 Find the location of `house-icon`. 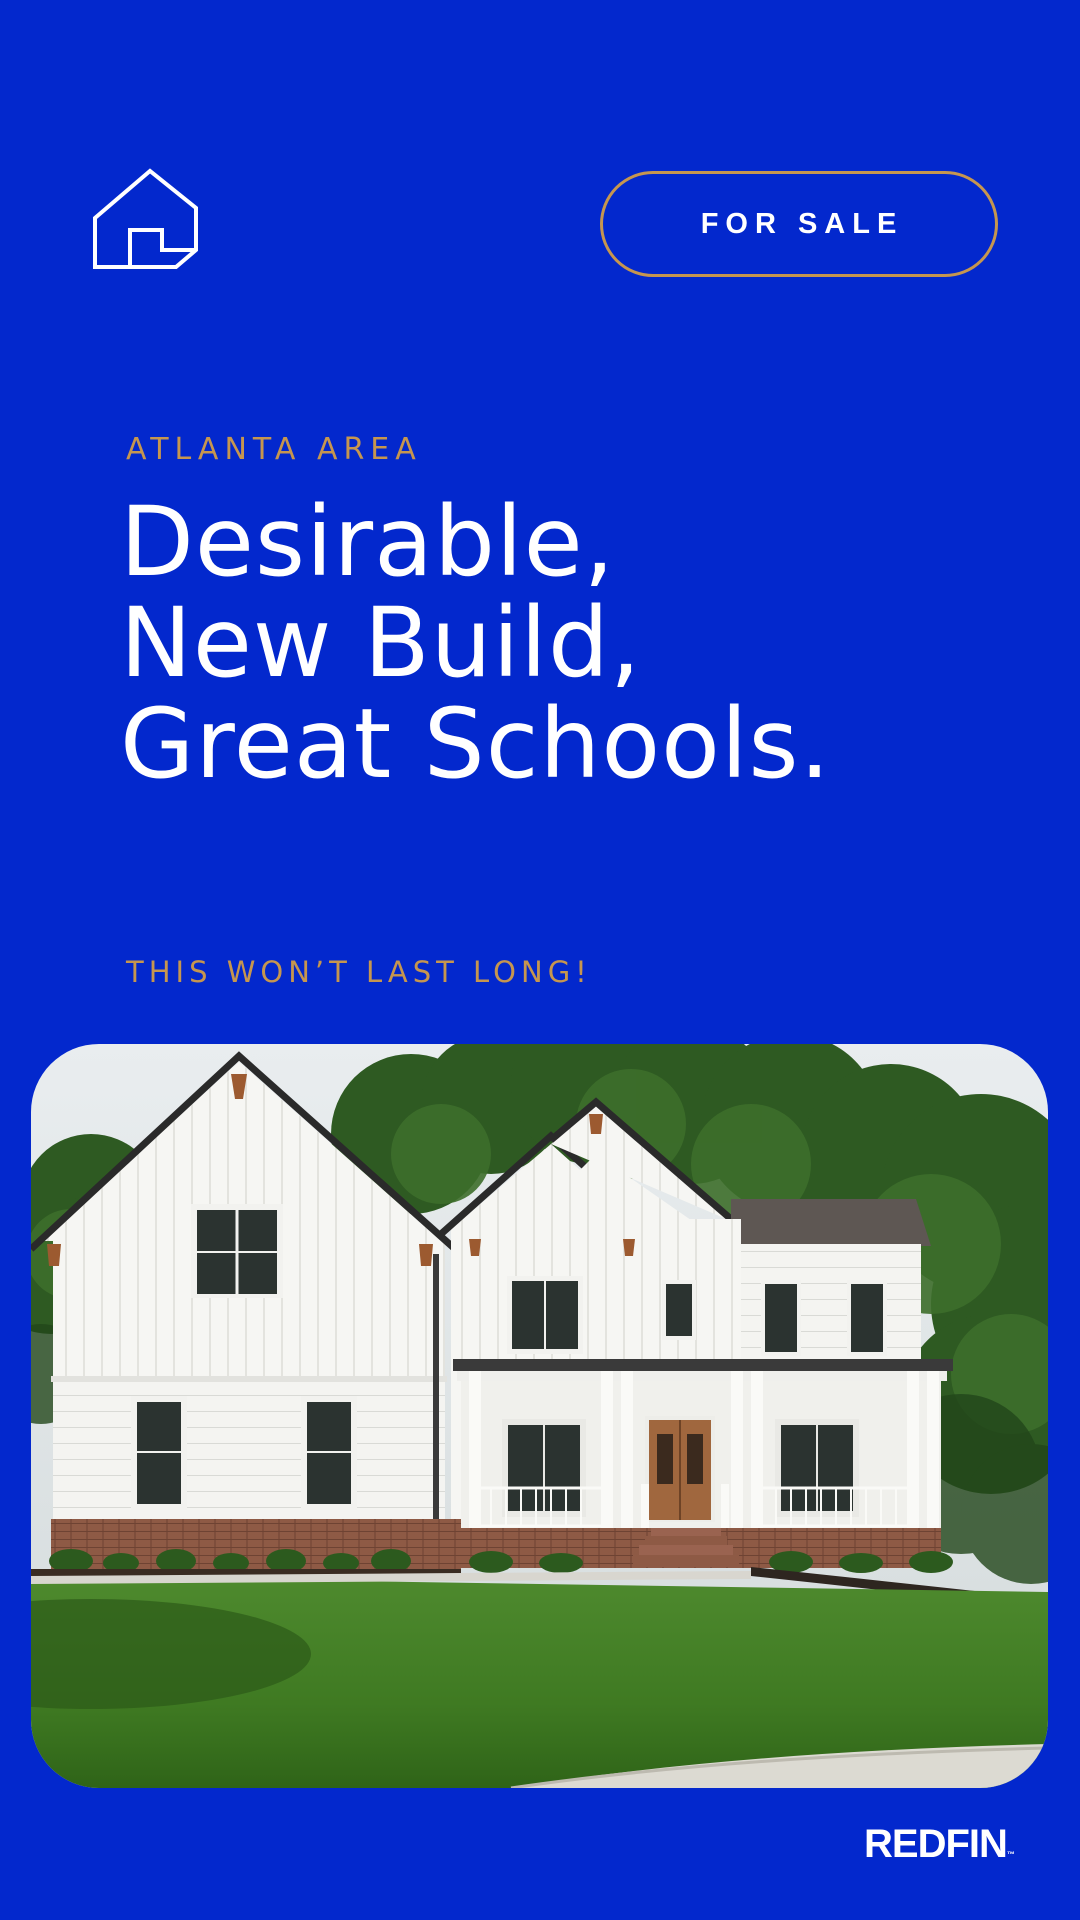

house-icon is located at coordinates (145, 219).